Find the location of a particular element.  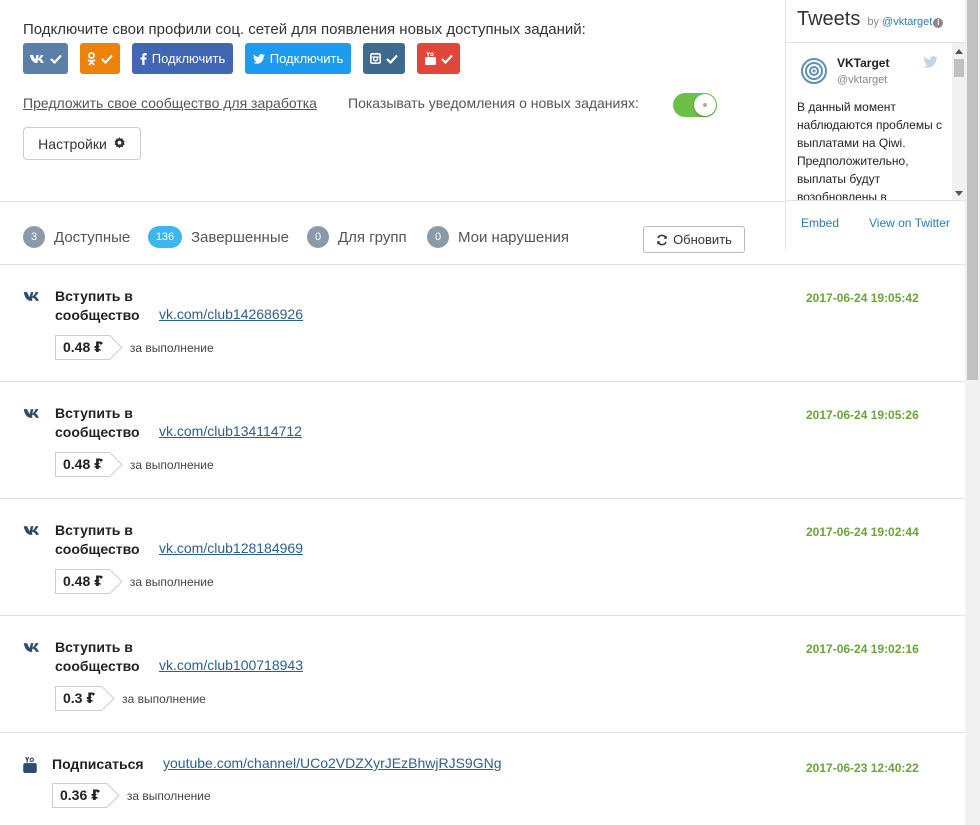

task-price: 0.36 ₽ за выполнение is located at coordinates (131, 795).